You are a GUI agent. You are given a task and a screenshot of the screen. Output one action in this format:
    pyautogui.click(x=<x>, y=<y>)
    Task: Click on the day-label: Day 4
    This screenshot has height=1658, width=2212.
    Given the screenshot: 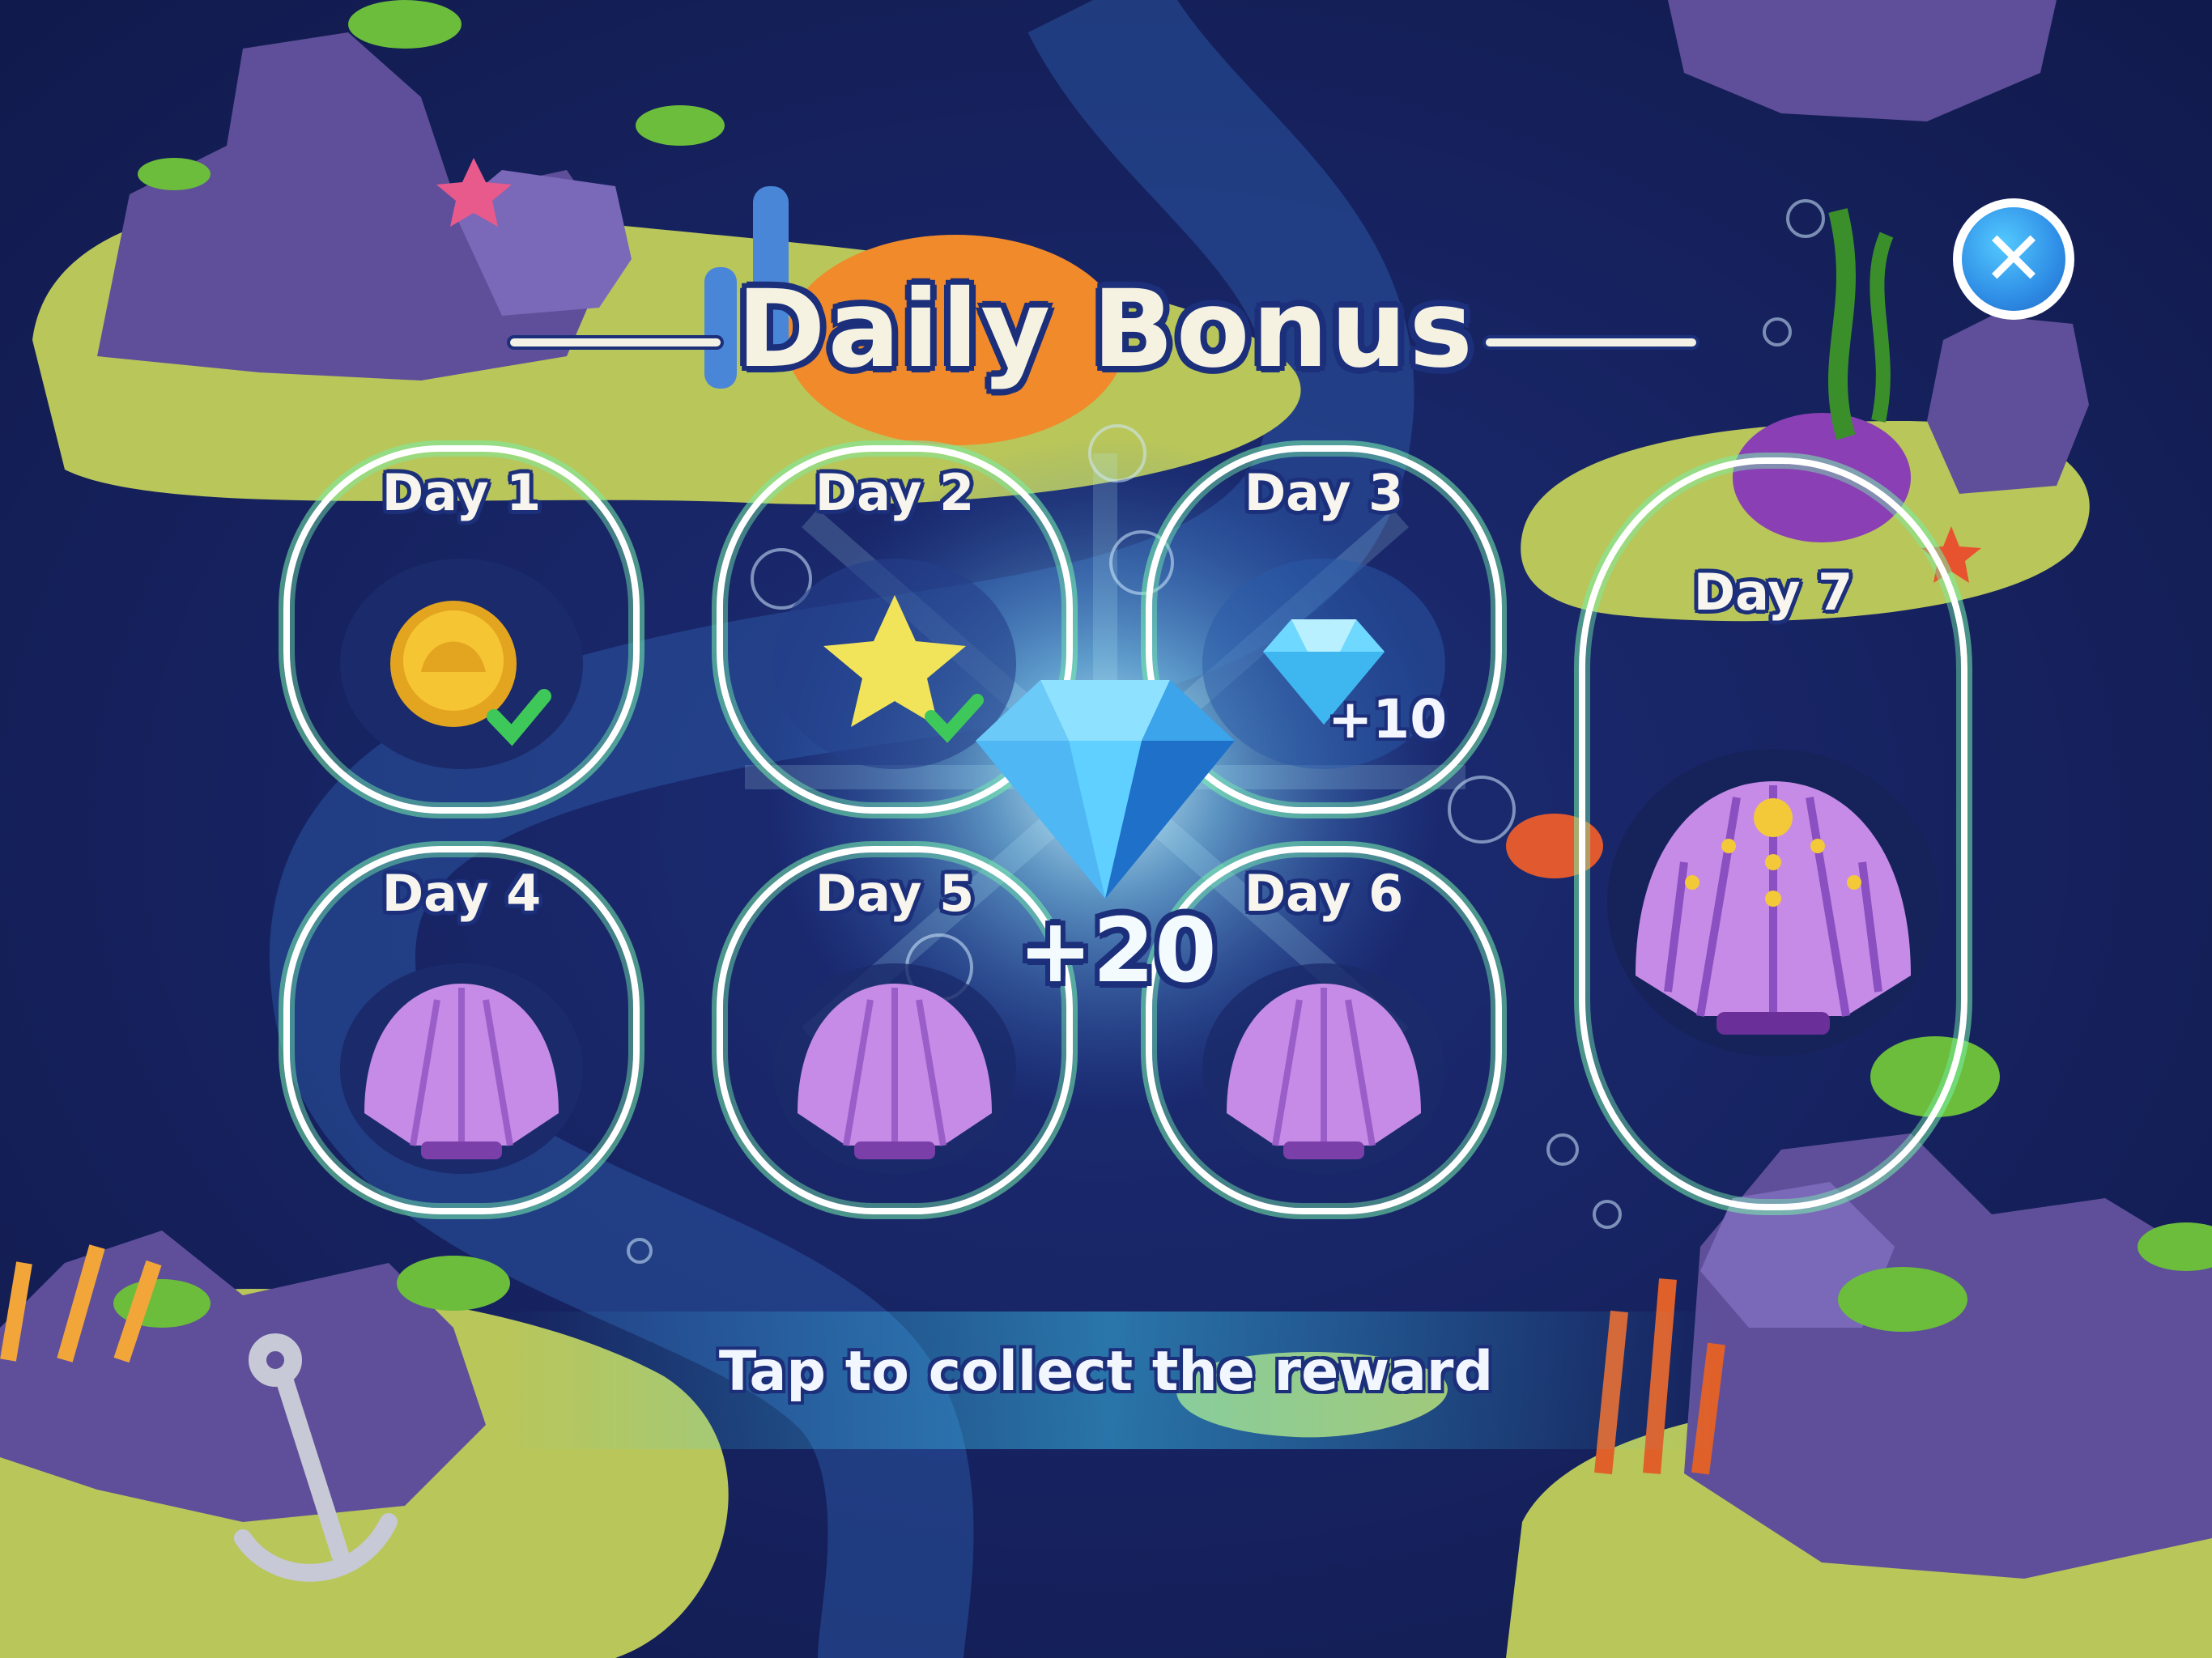 What is the action you would take?
    pyautogui.click(x=462, y=893)
    